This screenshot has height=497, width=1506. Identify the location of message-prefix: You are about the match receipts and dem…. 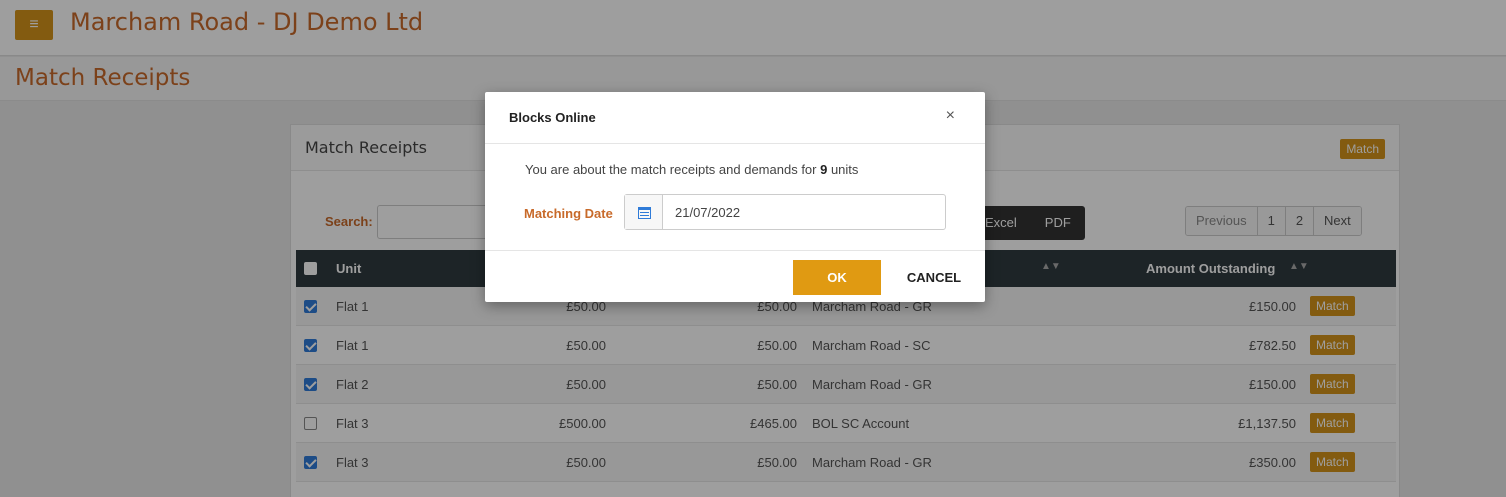
(673, 169).